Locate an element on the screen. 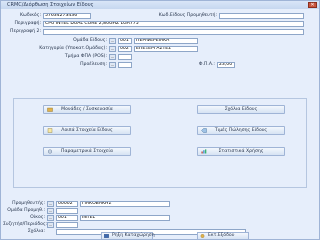 The image size is (320, 240). exit-label: Εκτ.Εξόδου is located at coordinates (221, 235).